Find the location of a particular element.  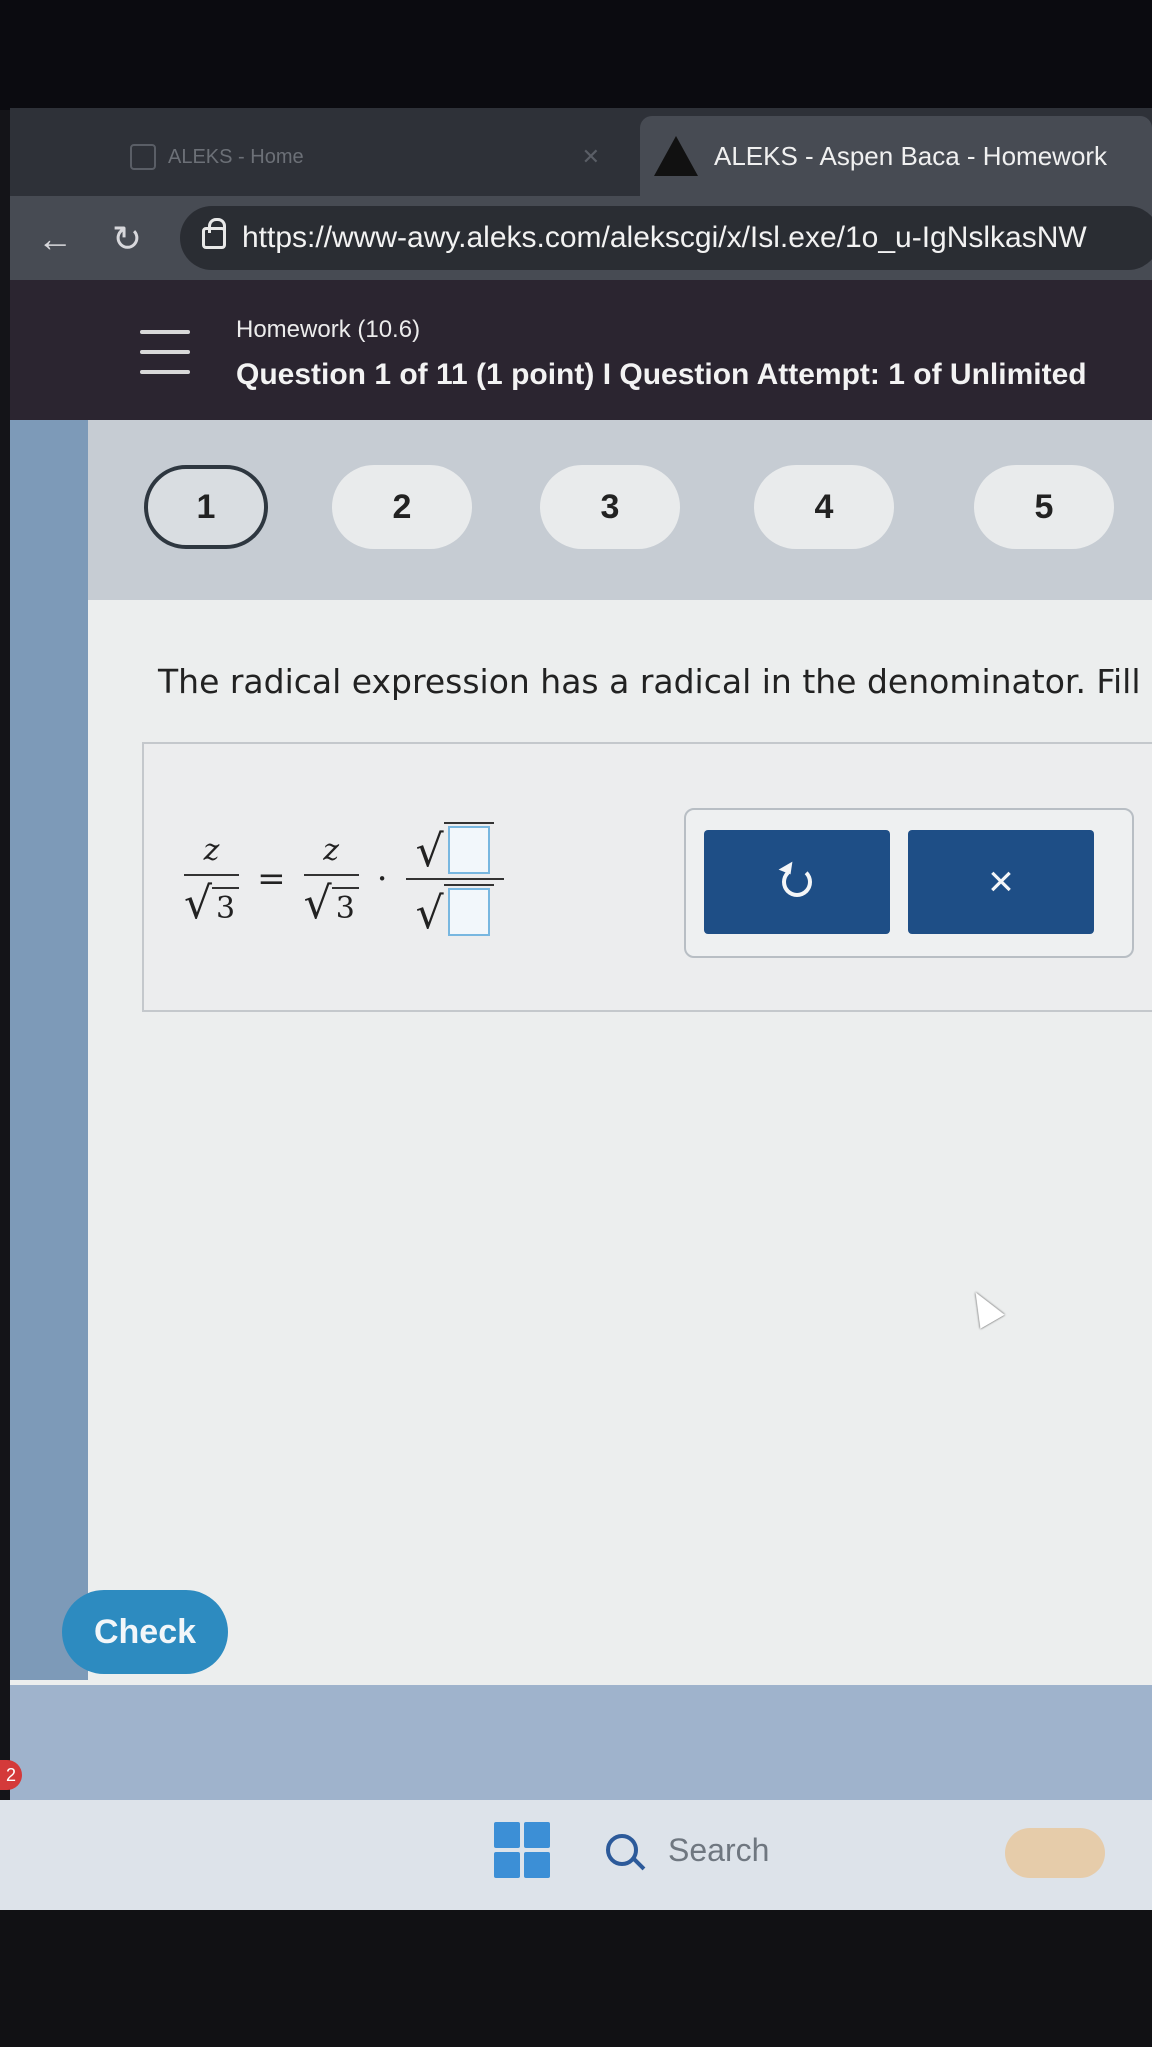

question-button-3: 3 is located at coordinates (610, 507).